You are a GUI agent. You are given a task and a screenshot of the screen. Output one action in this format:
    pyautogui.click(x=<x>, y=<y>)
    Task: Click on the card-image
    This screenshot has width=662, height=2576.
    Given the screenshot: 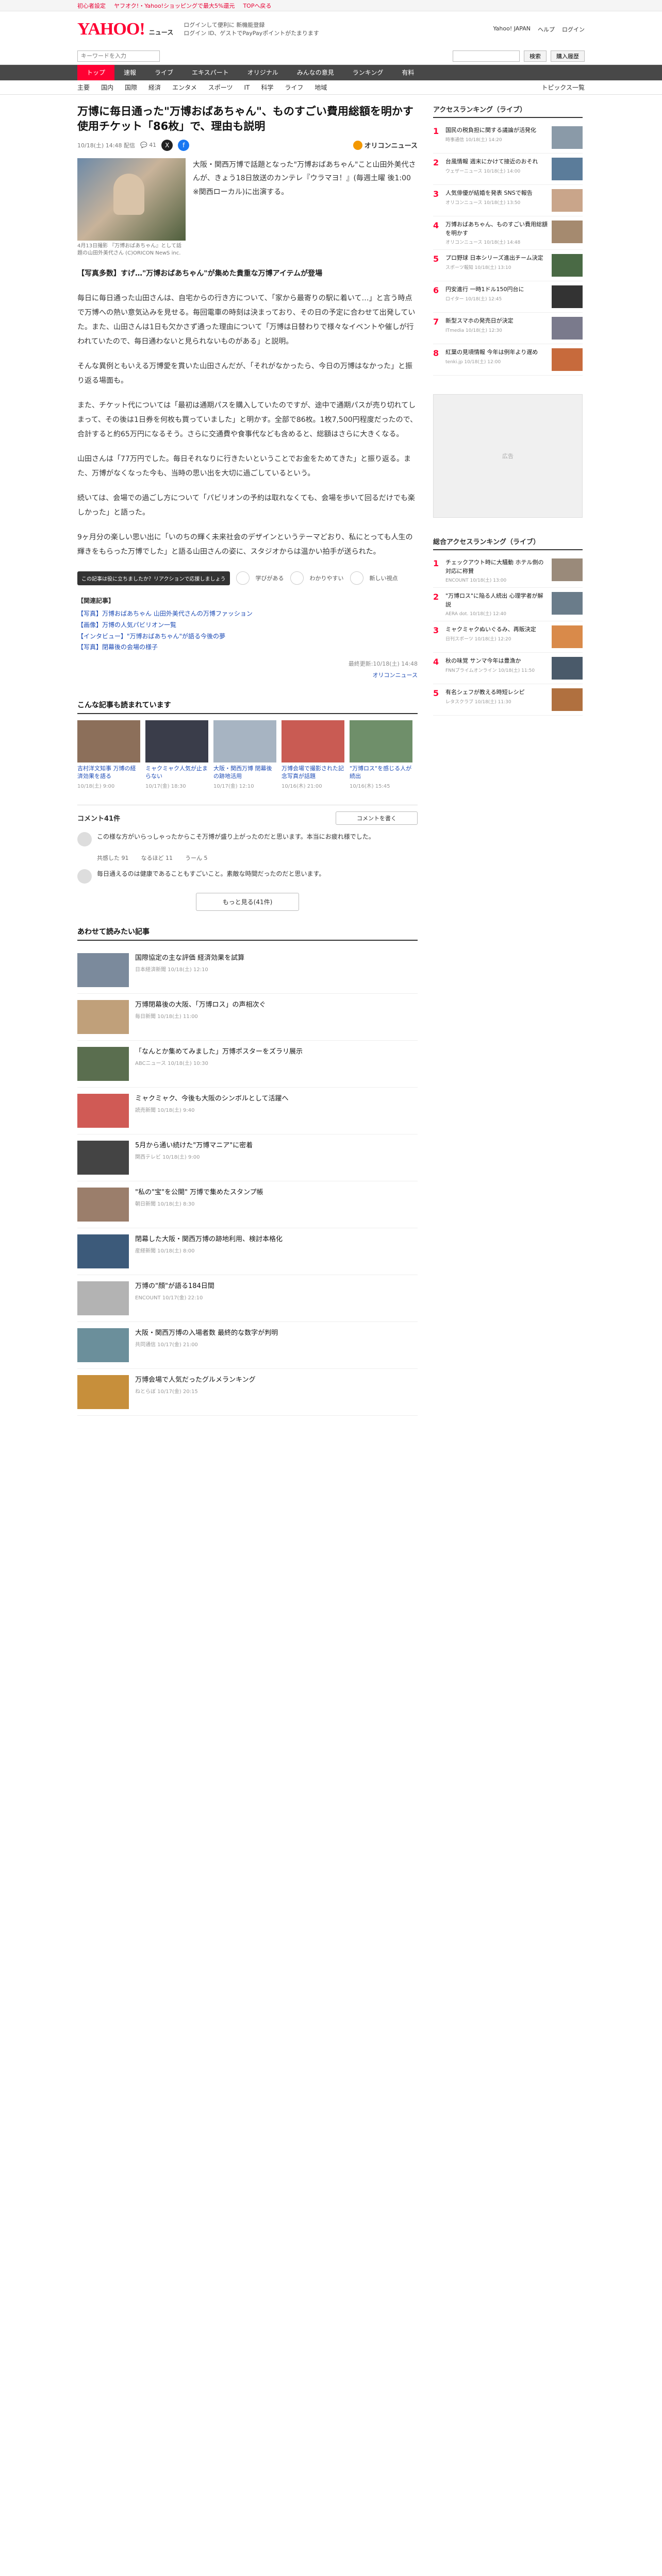 What is the action you would take?
    pyautogui.click(x=313, y=741)
    